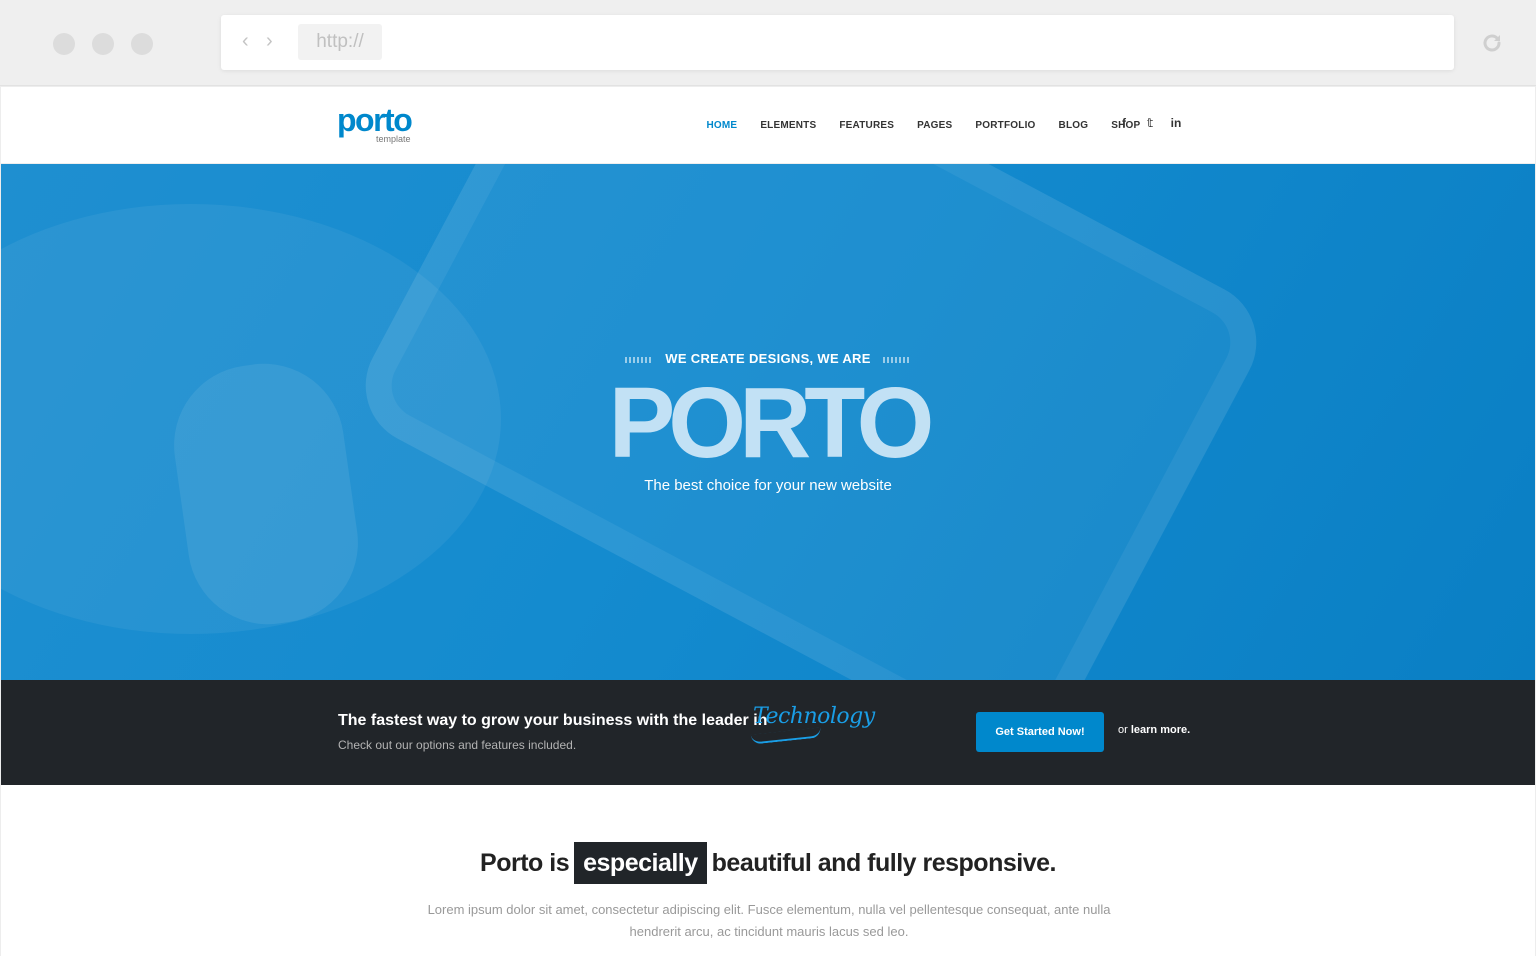  I want to click on learn-more-link: learn more., so click(1160, 730).